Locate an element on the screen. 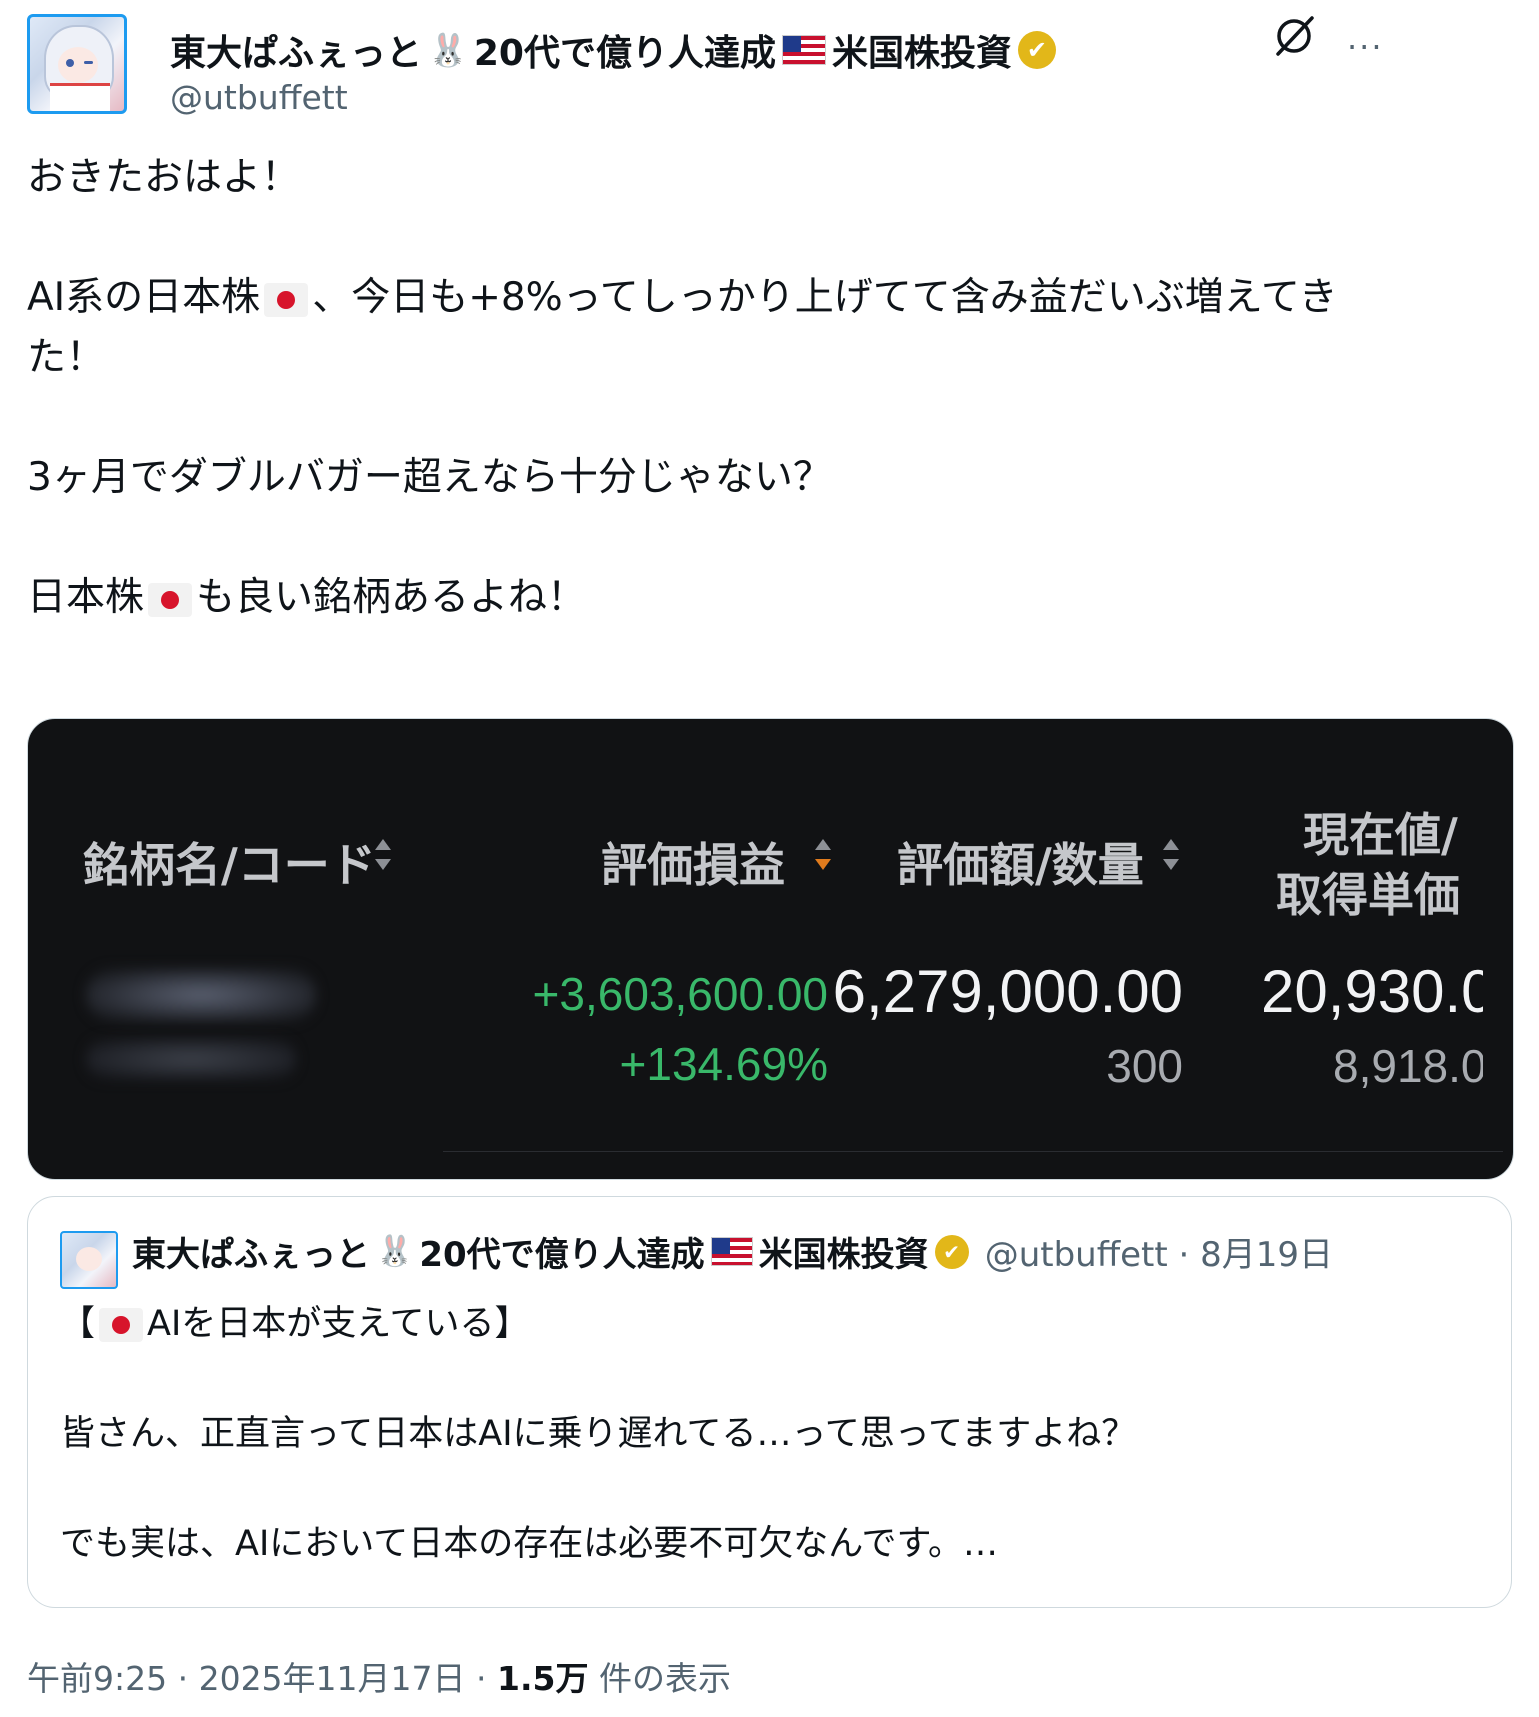 The height and width of the screenshot is (1717, 1539). author-display-name: 東大ぱふぇっと 🐰 20代で億り人達成 米国株投資 ✔ is located at coordinates (613, 50).